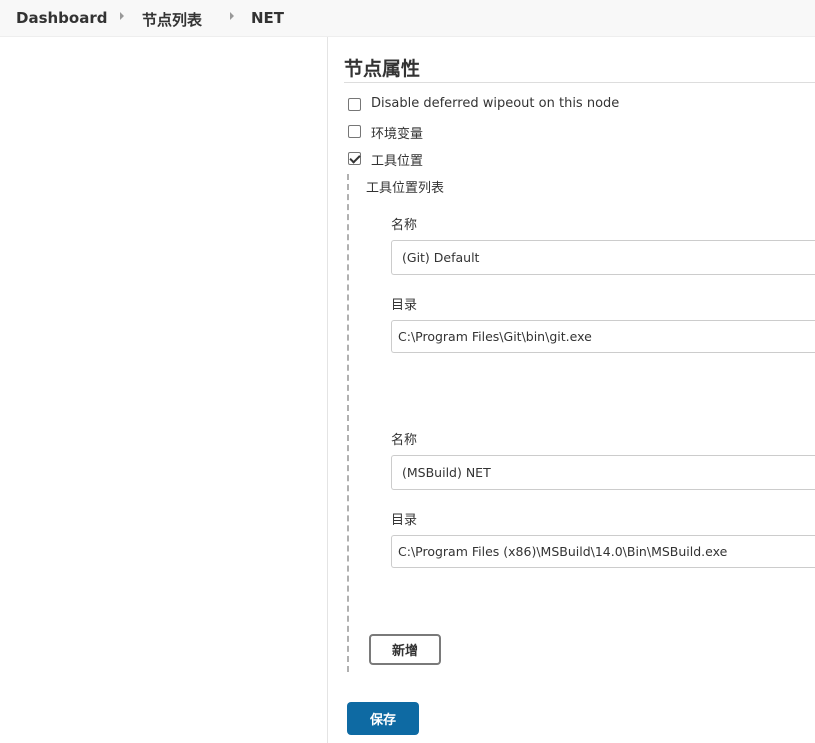 The width and height of the screenshot is (815, 743). I want to click on tool-locations-label: 工具位置, so click(397, 159).